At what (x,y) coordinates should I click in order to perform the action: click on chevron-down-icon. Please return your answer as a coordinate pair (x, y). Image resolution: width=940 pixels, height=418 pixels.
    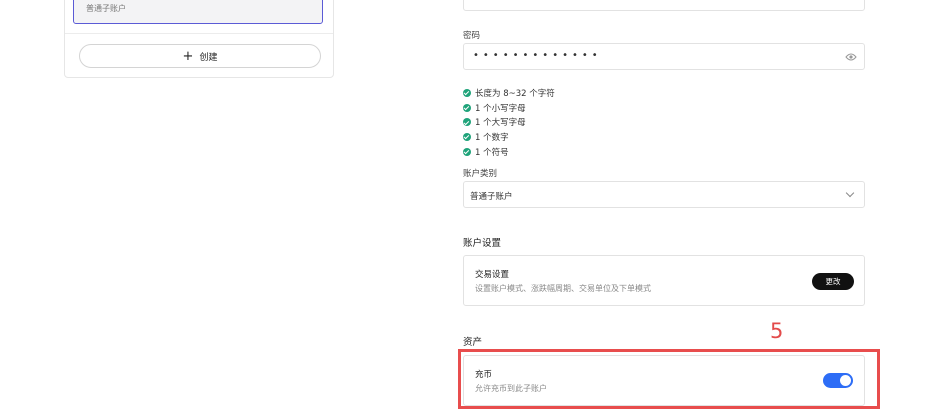
    Looking at the image, I should click on (850, 193).